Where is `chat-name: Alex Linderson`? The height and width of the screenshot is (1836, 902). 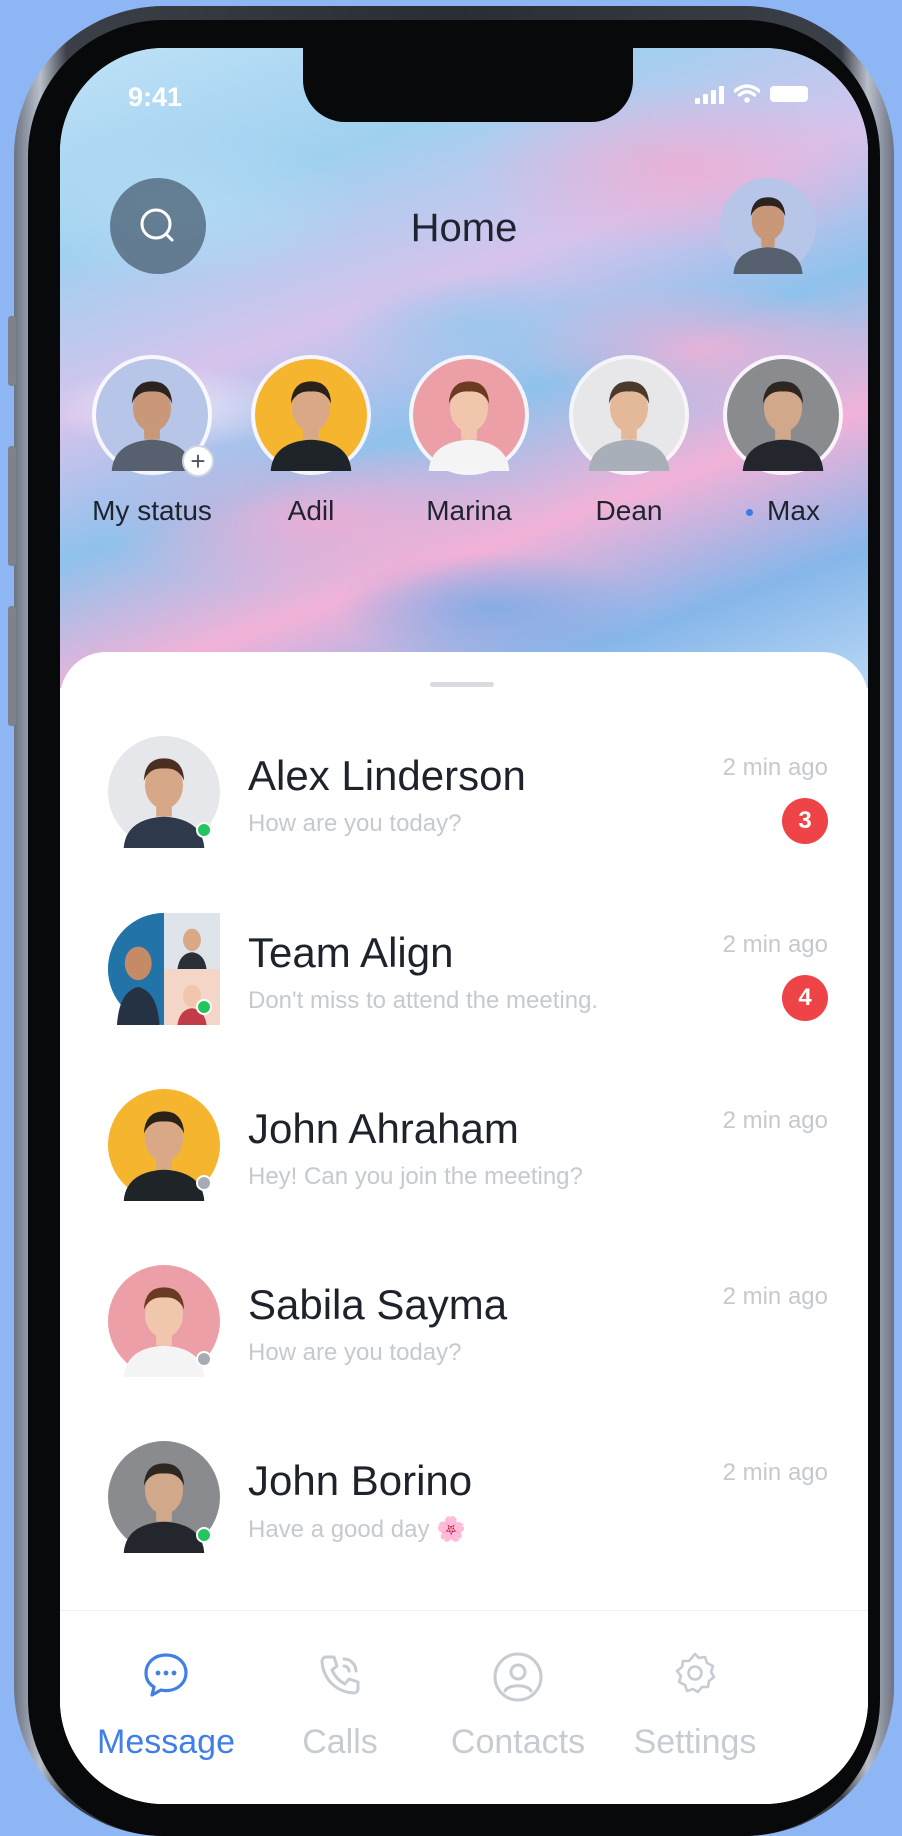 chat-name: Alex Linderson is located at coordinates (387, 775).